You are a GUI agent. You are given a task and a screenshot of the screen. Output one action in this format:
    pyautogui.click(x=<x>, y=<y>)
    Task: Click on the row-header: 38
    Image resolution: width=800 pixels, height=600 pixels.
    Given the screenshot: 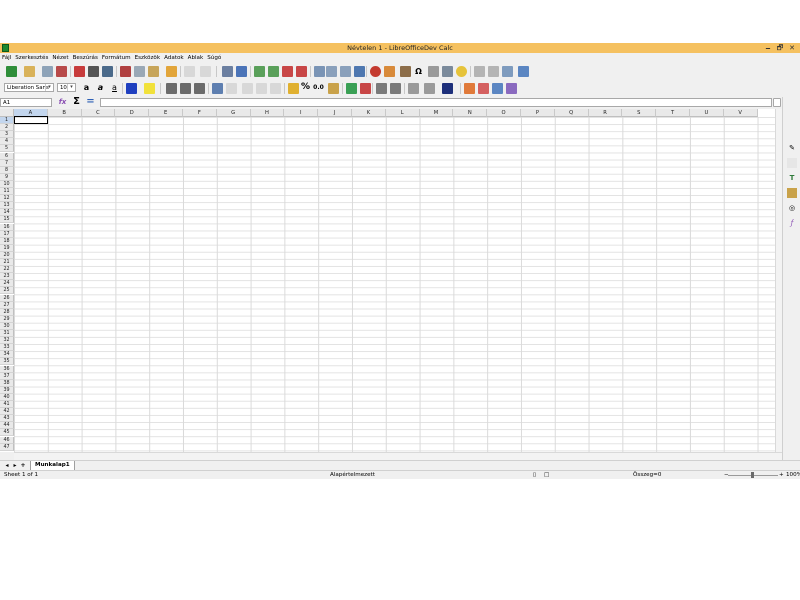 What is the action you would take?
    pyautogui.click(x=7, y=383)
    